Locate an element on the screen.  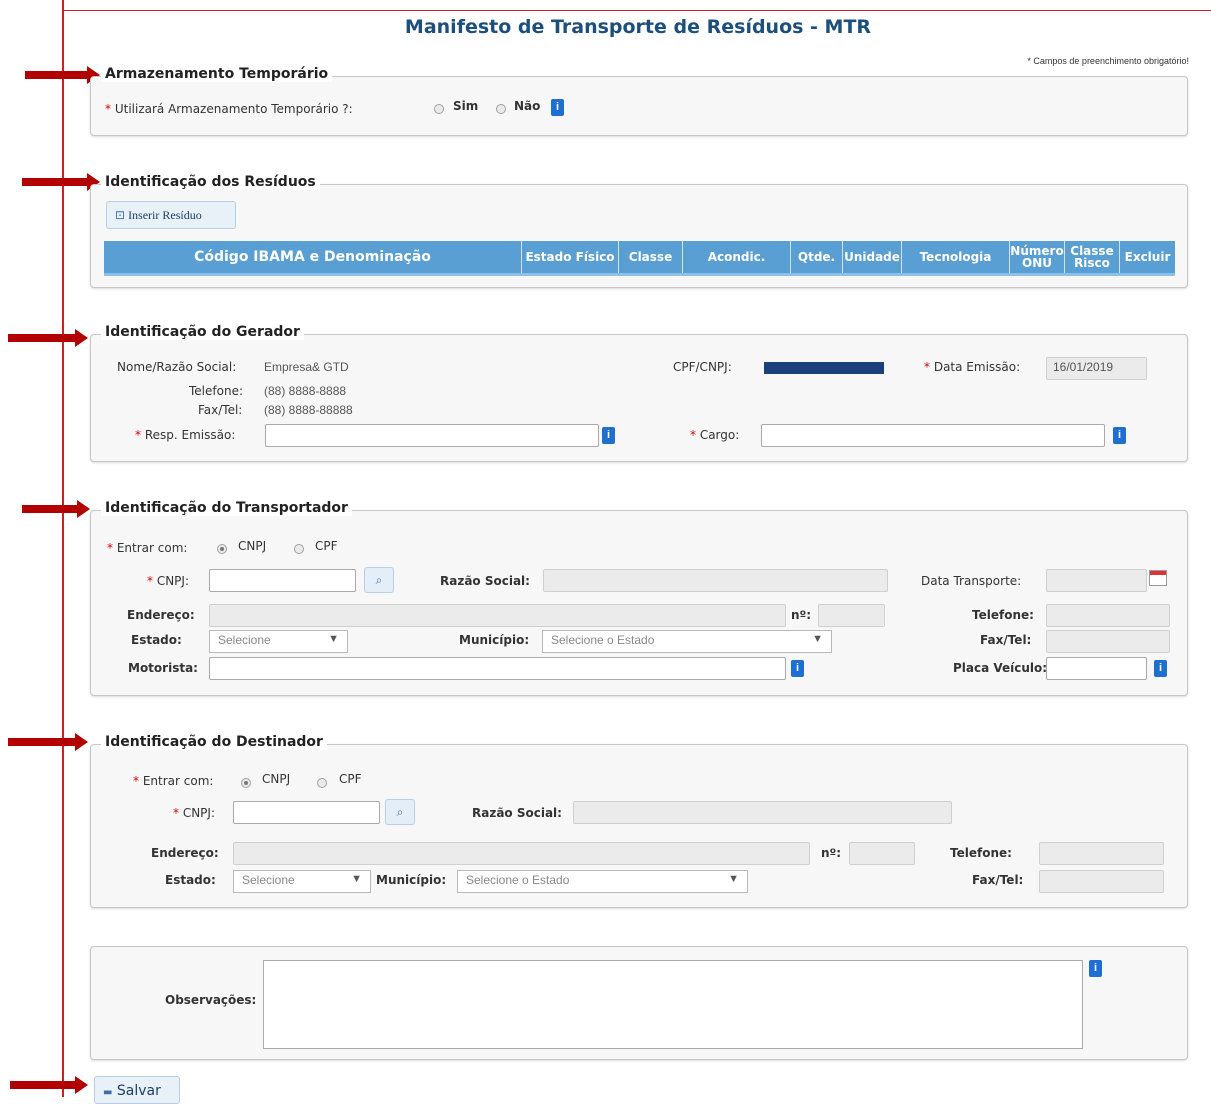
save-icon: ▬ is located at coordinates (108, 1092).